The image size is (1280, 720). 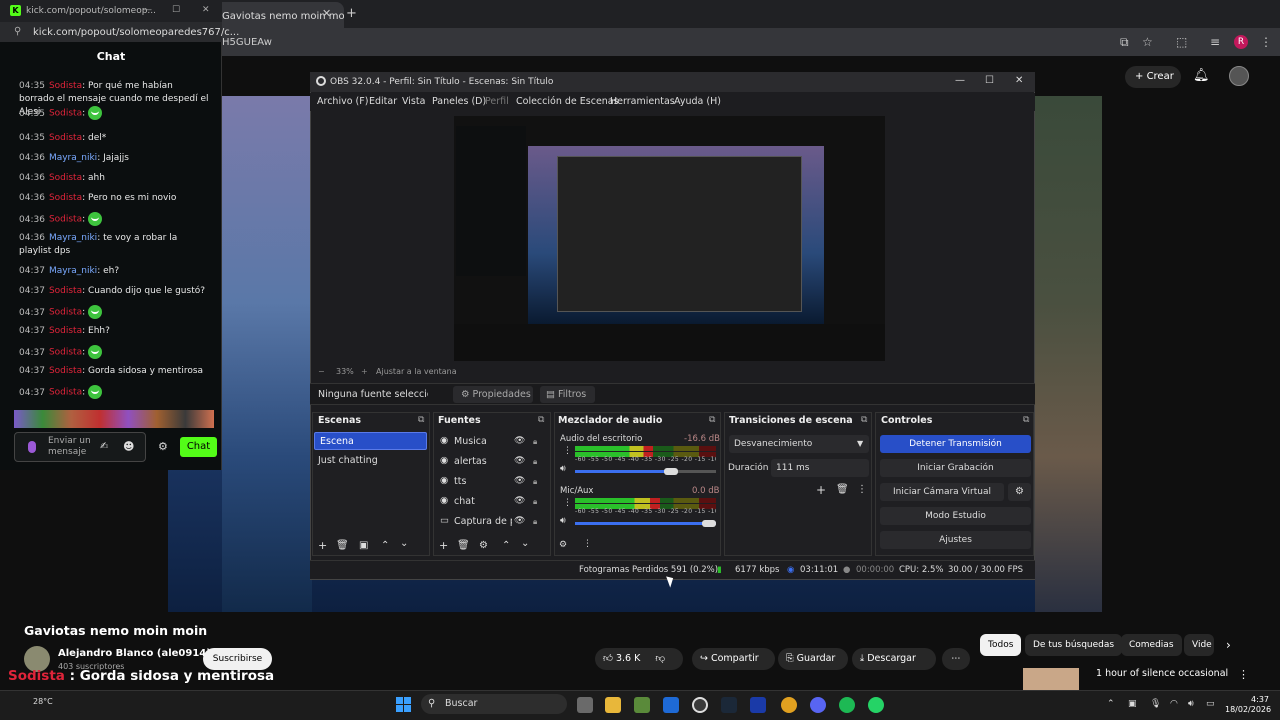 What do you see at coordinates (413, 101) in the screenshot?
I see `menu-vista: Vista` at bounding box center [413, 101].